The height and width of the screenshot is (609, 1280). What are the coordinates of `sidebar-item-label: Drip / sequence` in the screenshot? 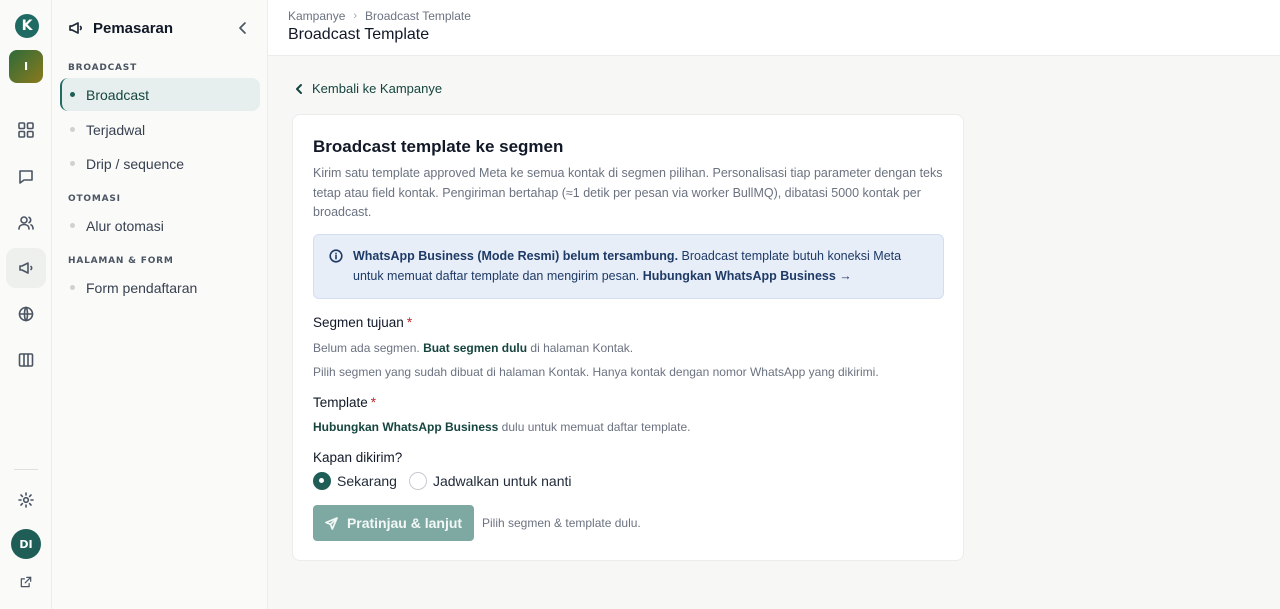 It's located at (135, 163).